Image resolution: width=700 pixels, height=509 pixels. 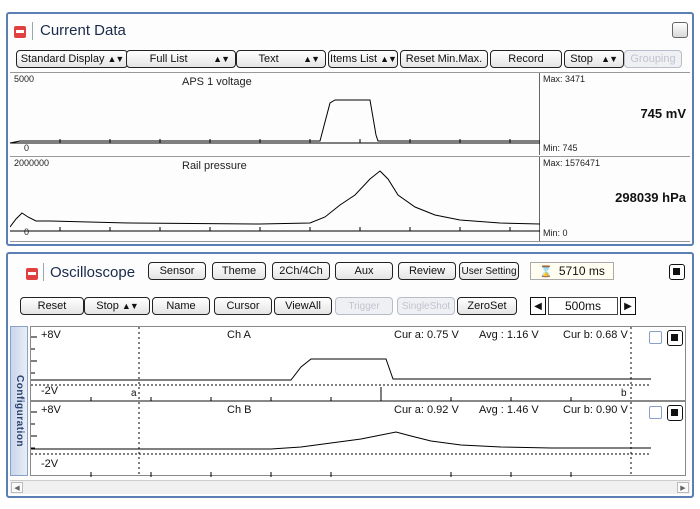 I want to click on aps-max: Max: 3471, so click(x=564, y=79).